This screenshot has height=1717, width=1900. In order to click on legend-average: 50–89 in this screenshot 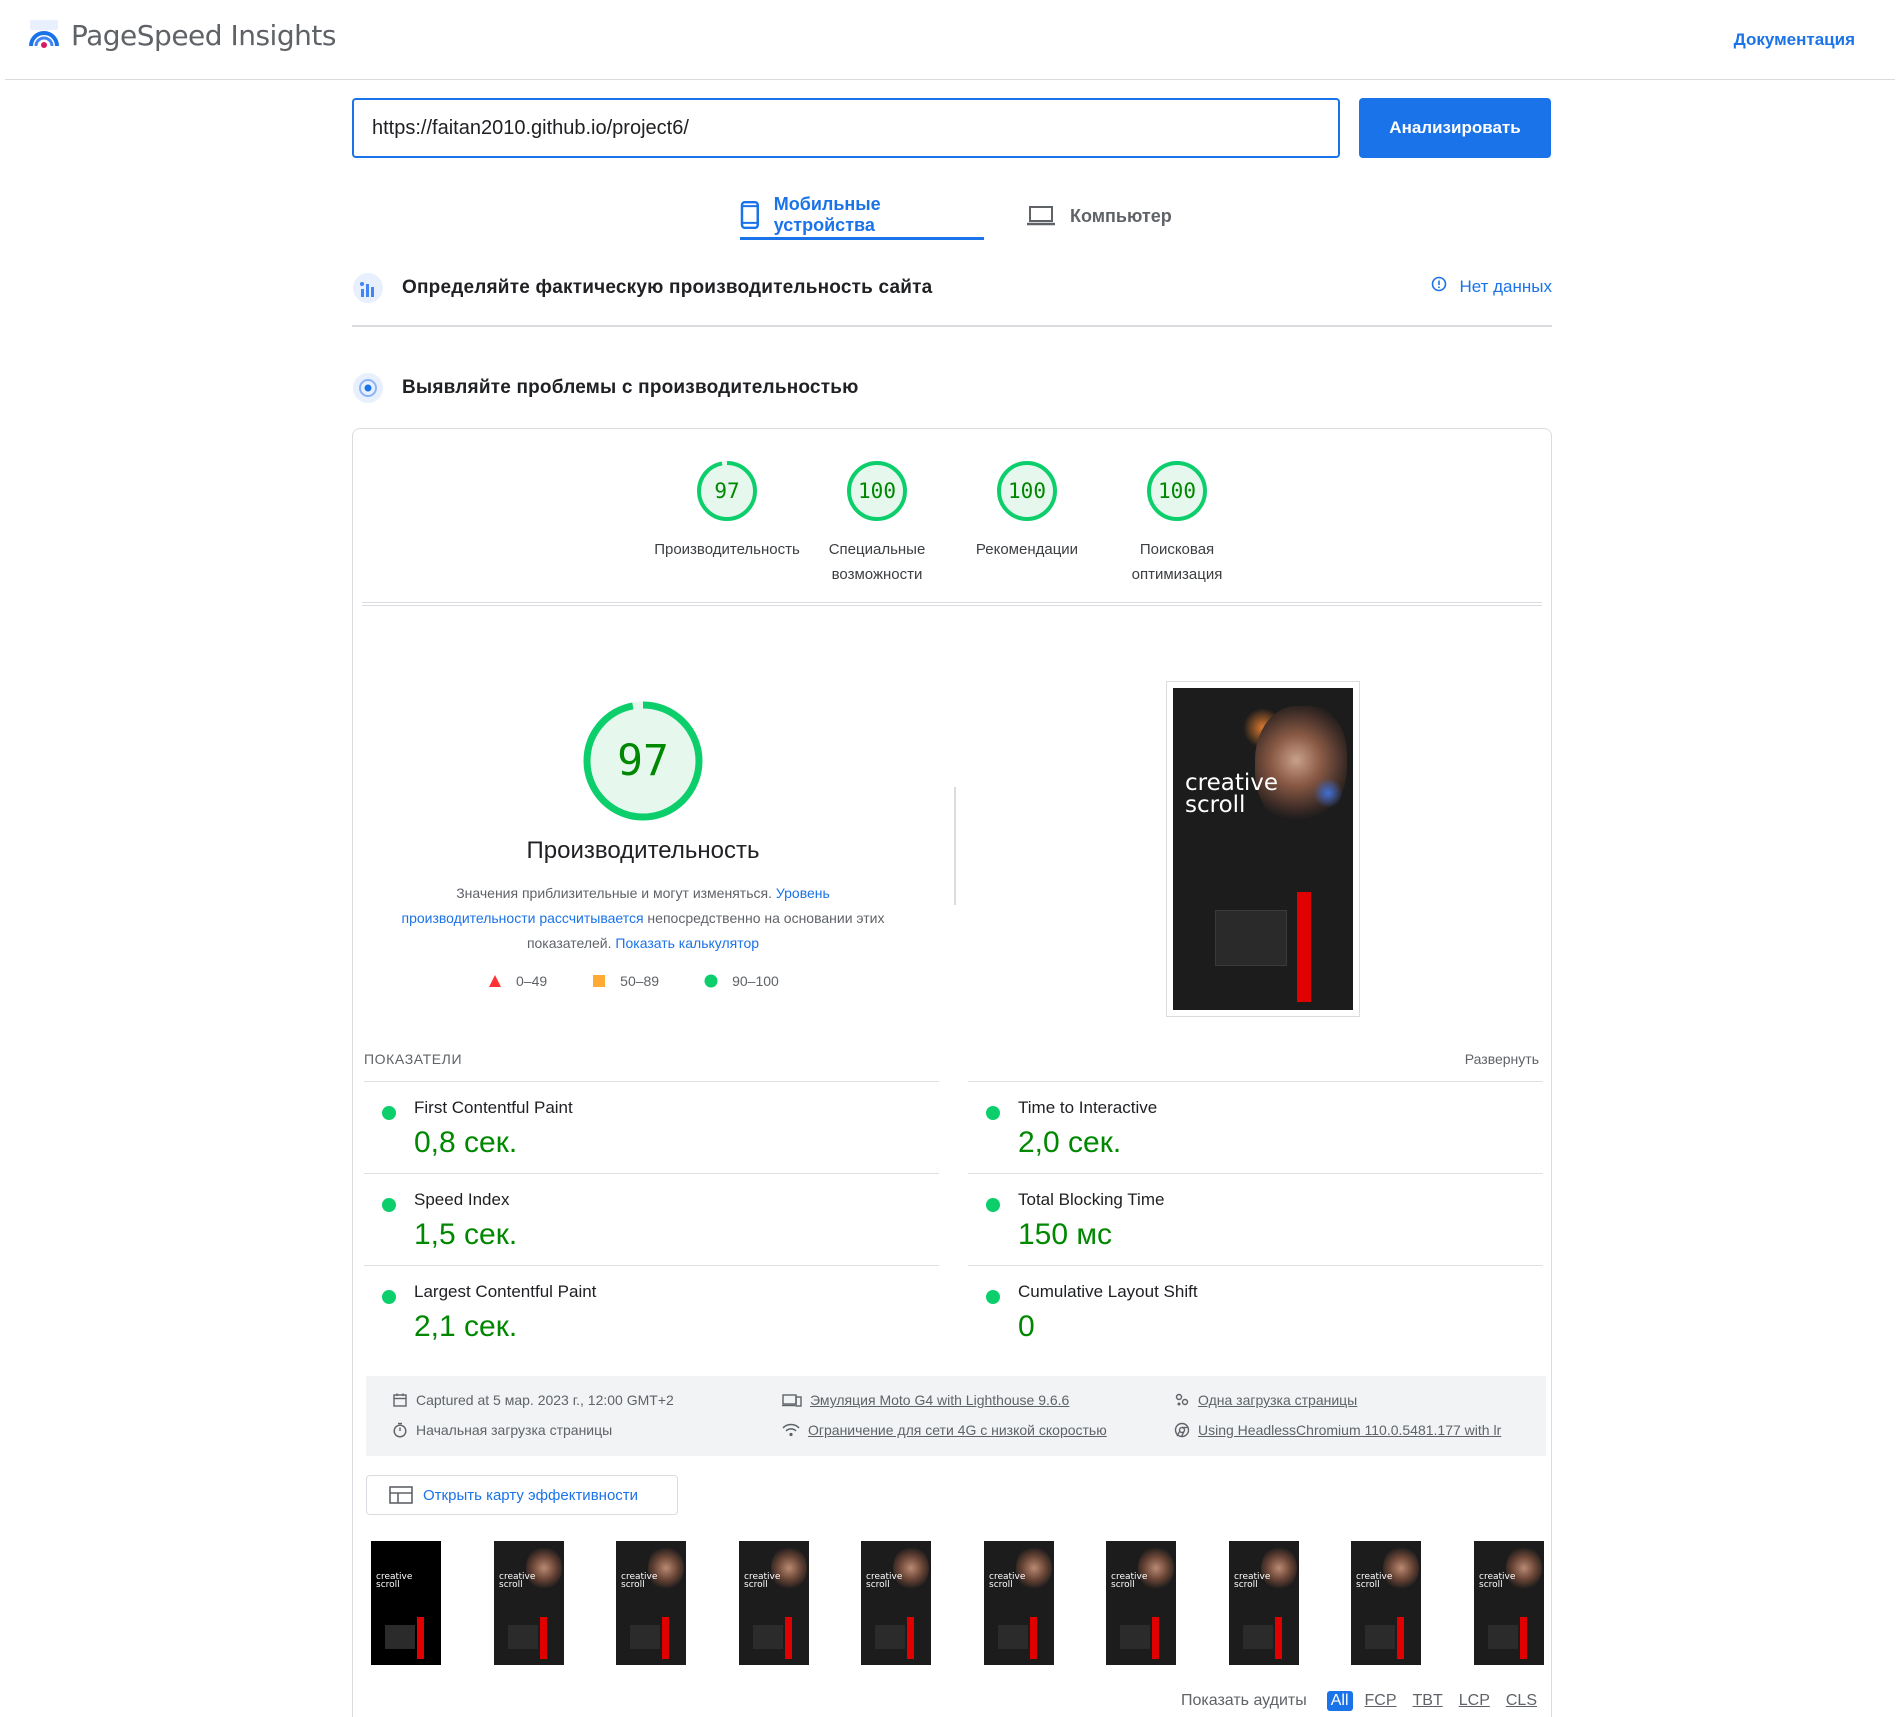, I will do `click(625, 981)`.